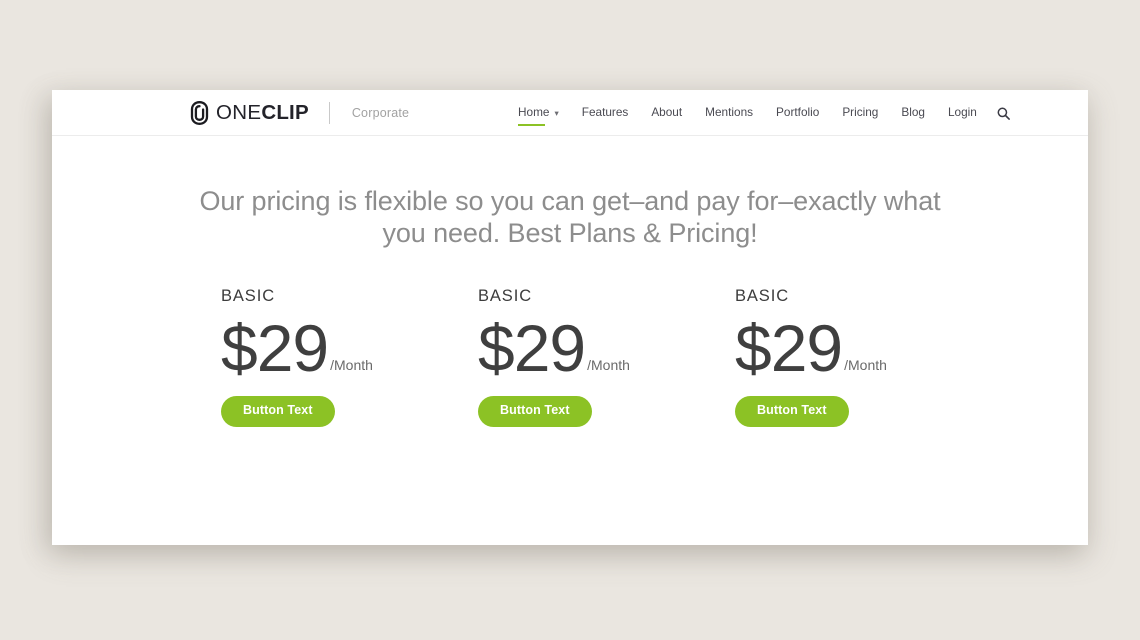 The width and height of the screenshot is (1140, 640). I want to click on nav-item-blog: Blog, so click(913, 113).